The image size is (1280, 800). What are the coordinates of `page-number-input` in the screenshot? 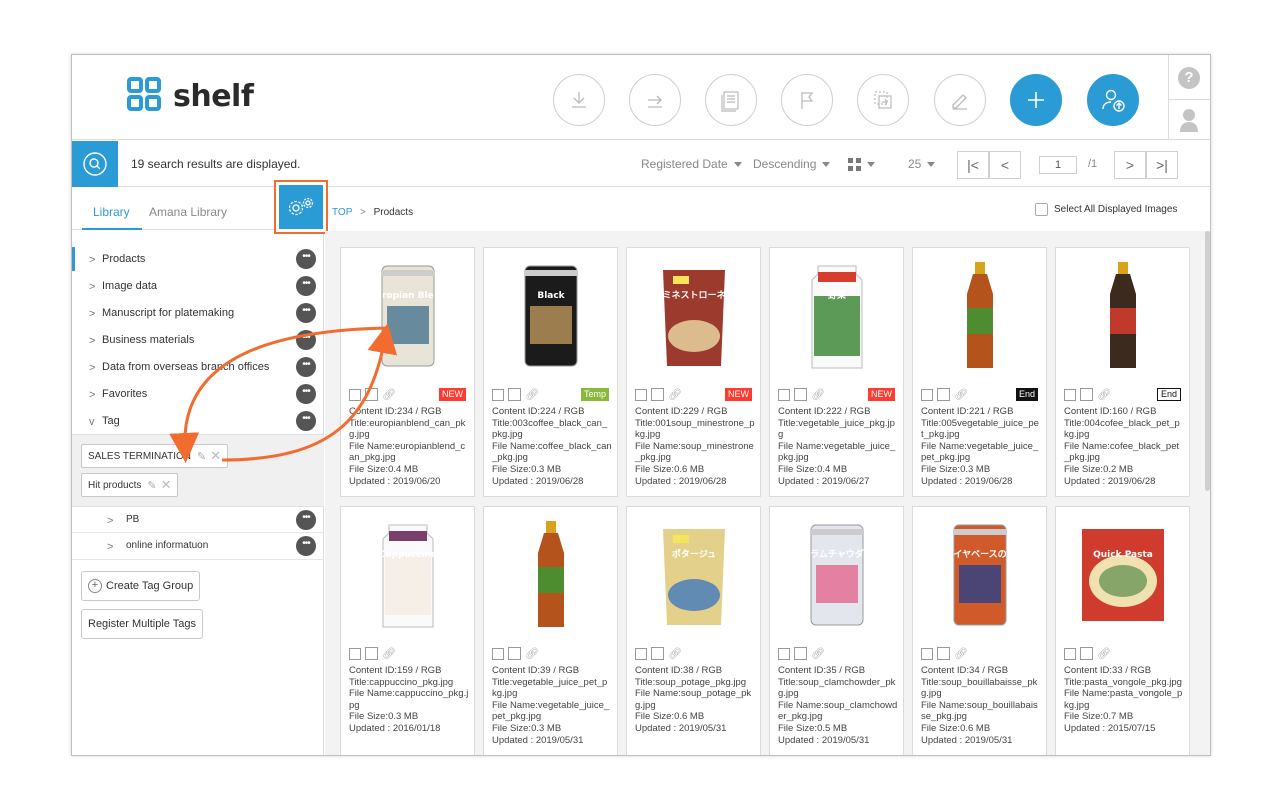 It's located at (1058, 165).